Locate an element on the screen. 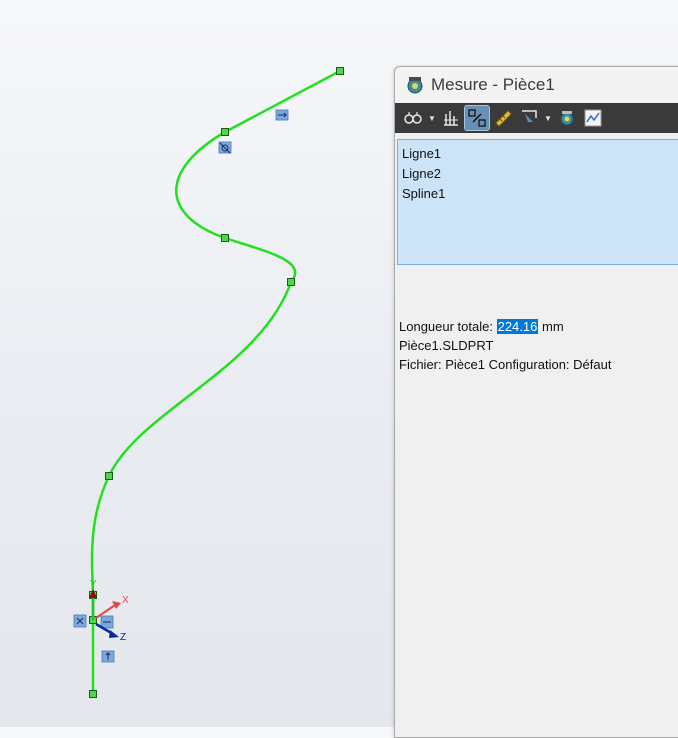  triad-x-label: X is located at coordinates (125, 600).